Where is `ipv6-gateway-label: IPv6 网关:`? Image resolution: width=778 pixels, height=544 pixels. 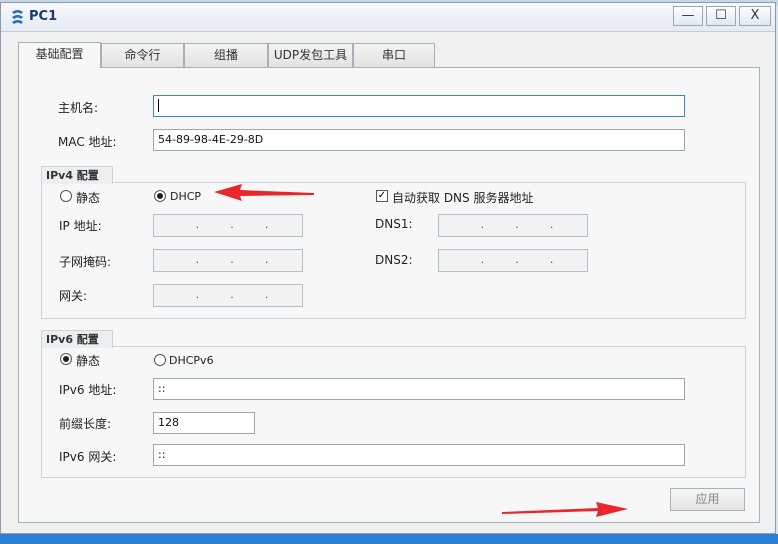 ipv6-gateway-label: IPv6 网关: is located at coordinates (88, 457).